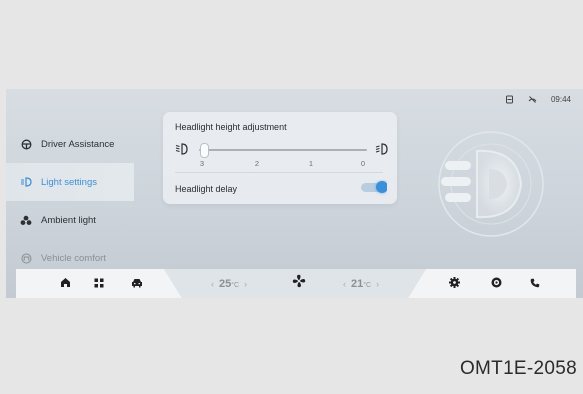 The width and height of the screenshot is (583, 394). I want to click on phone-icon, so click(535, 284).